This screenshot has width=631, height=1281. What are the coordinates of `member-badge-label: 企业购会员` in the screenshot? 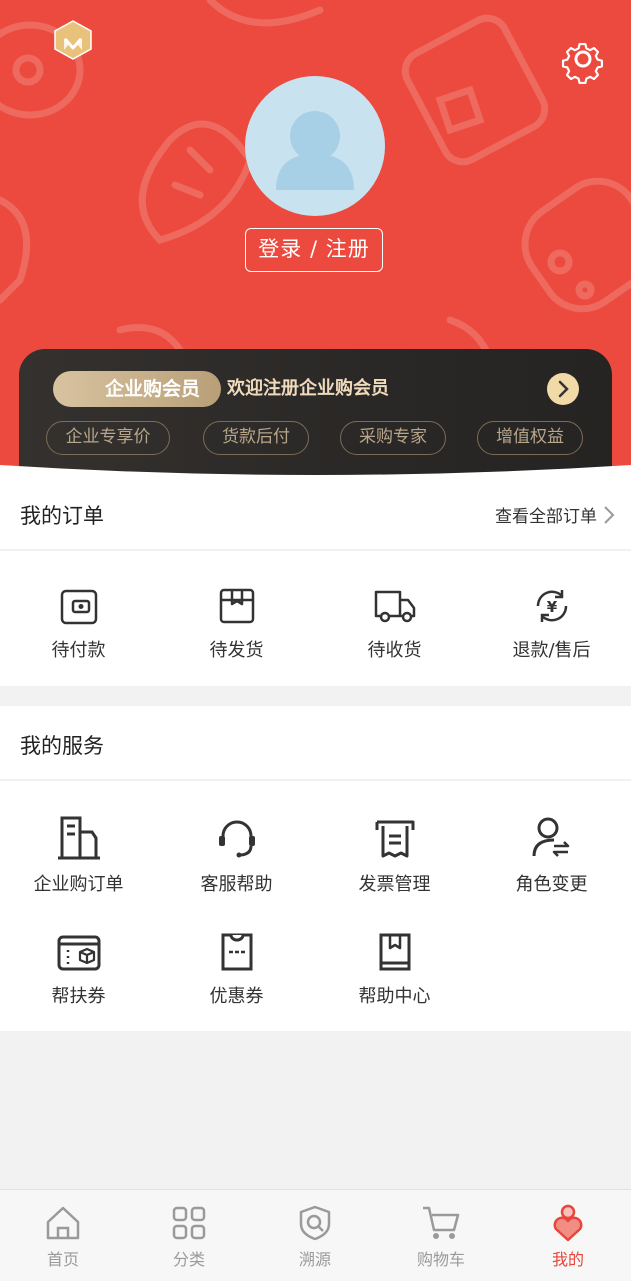 It's located at (153, 389).